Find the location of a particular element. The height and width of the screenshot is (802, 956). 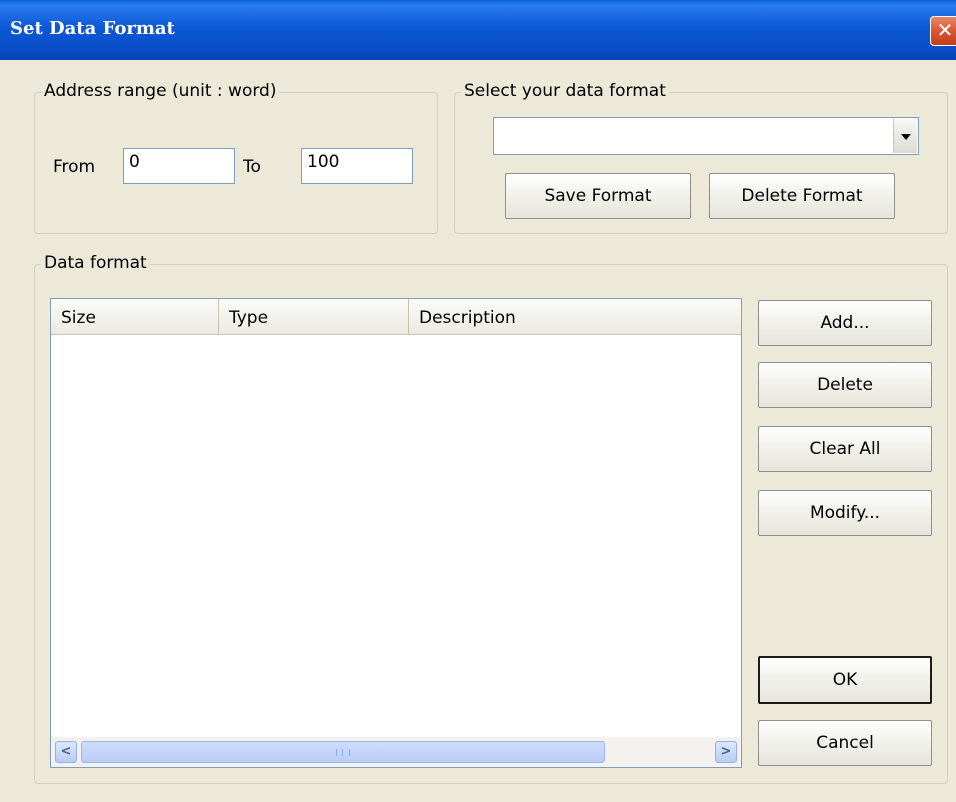

to-address-input: 100 is located at coordinates (357, 166).